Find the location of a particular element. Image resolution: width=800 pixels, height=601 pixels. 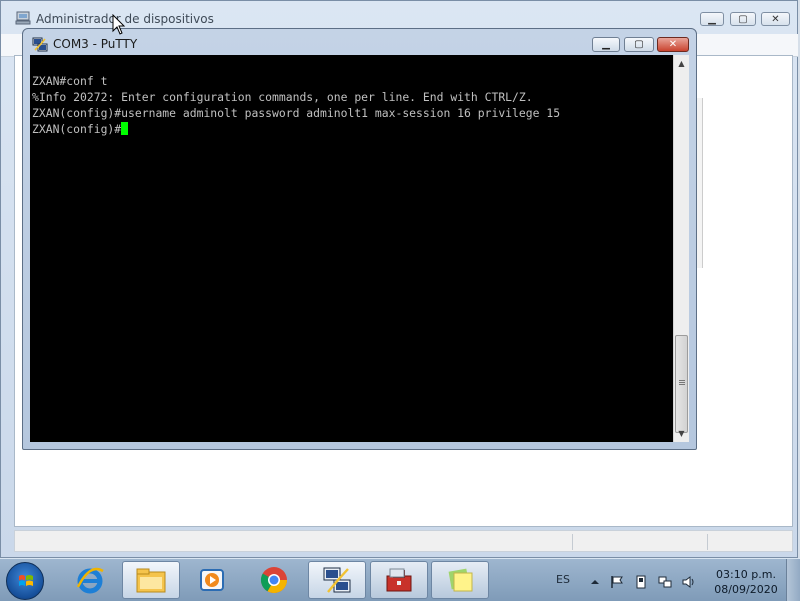

putty-taskbar-icon is located at coordinates (337, 580).